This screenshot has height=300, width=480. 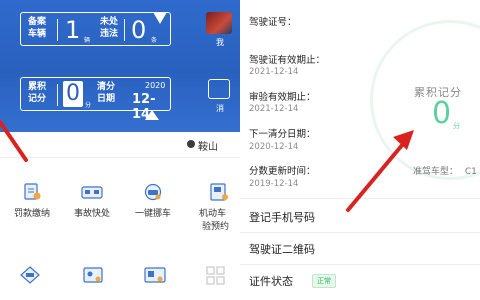 I want to click on app-icon, so click(x=219, y=23).